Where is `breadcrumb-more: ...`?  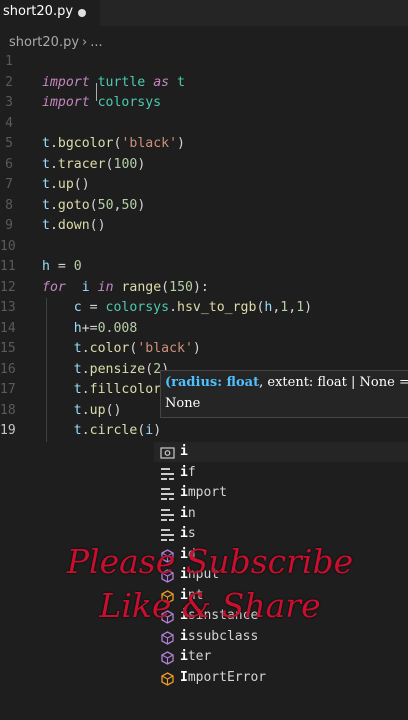
breadcrumb-more: ... is located at coordinates (96, 42).